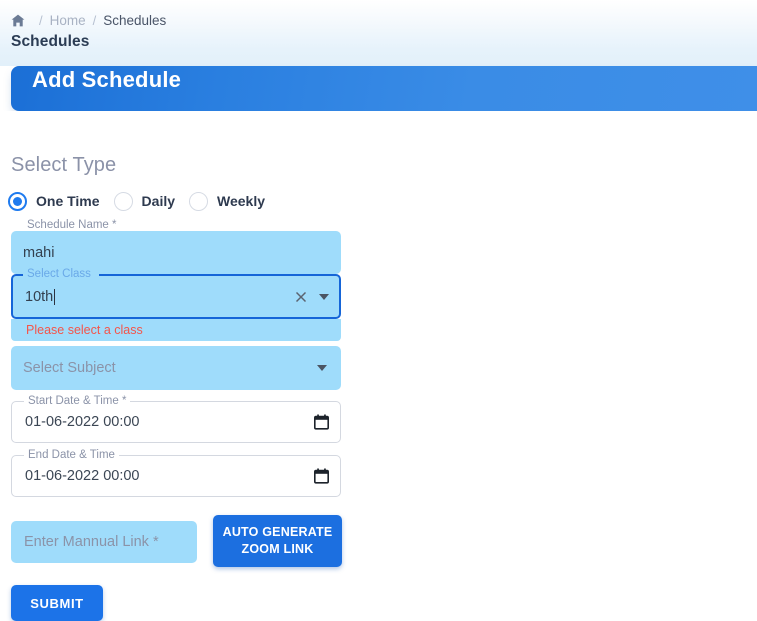 The image size is (757, 621). I want to click on radio-option-weekly: Weekly, so click(227, 201).